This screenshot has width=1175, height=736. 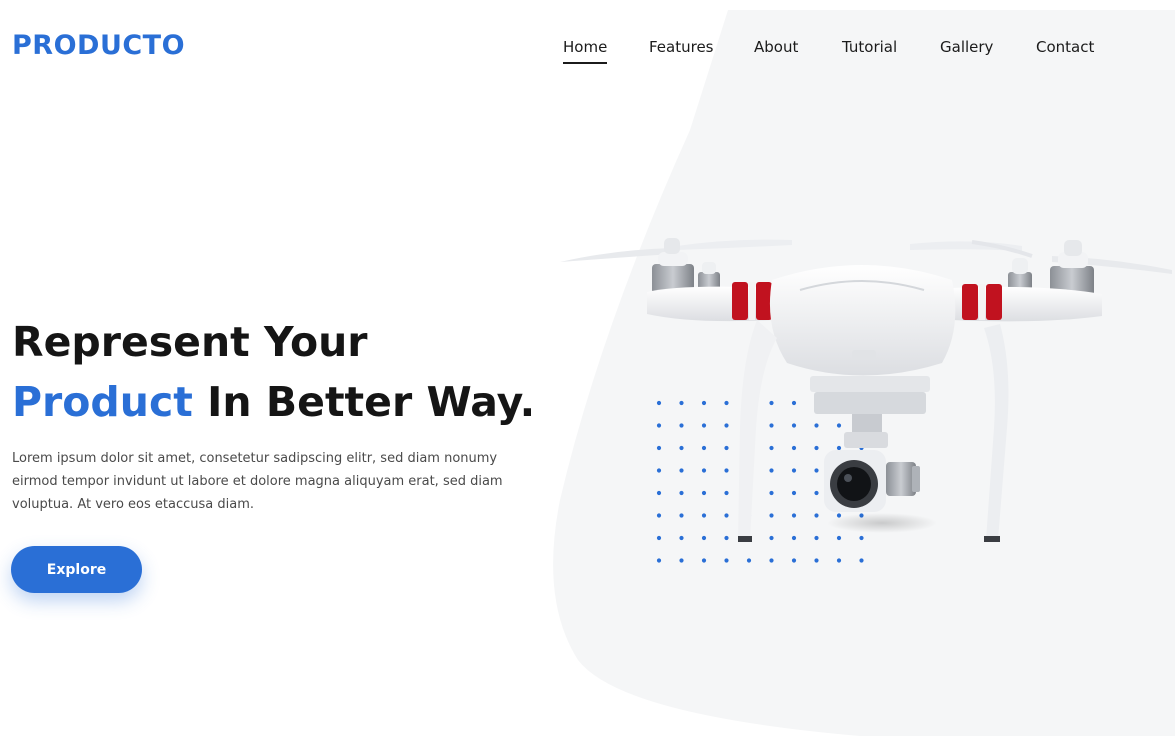 What do you see at coordinates (190, 342) in the screenshot?
I see `headline-line-1: Represent Your` at bounding box center [190, 342].